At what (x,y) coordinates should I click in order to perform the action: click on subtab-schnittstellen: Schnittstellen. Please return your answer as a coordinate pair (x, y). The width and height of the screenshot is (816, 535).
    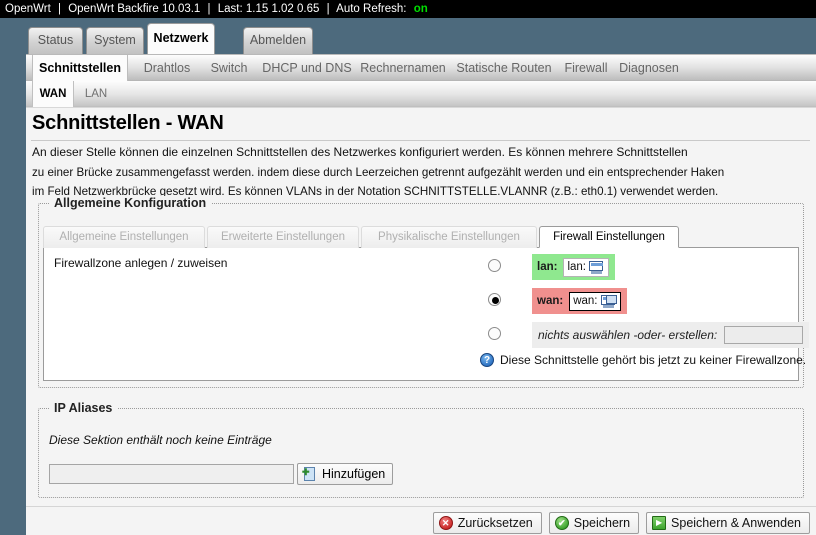
    Looking at the image, I should click on (80, 68).